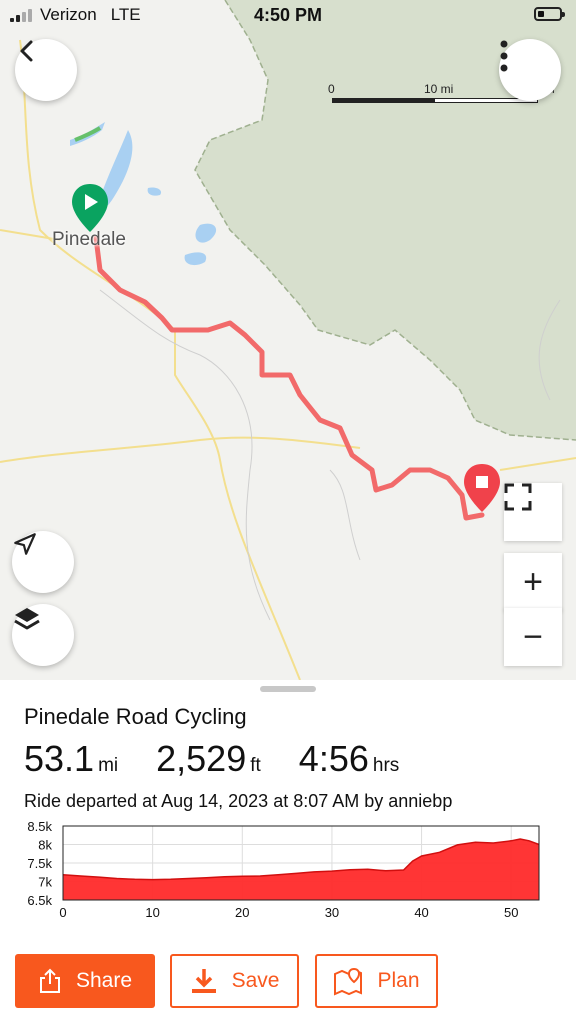 The image size is (576, 1024). I want to click on share-icon, so click(50, 981).